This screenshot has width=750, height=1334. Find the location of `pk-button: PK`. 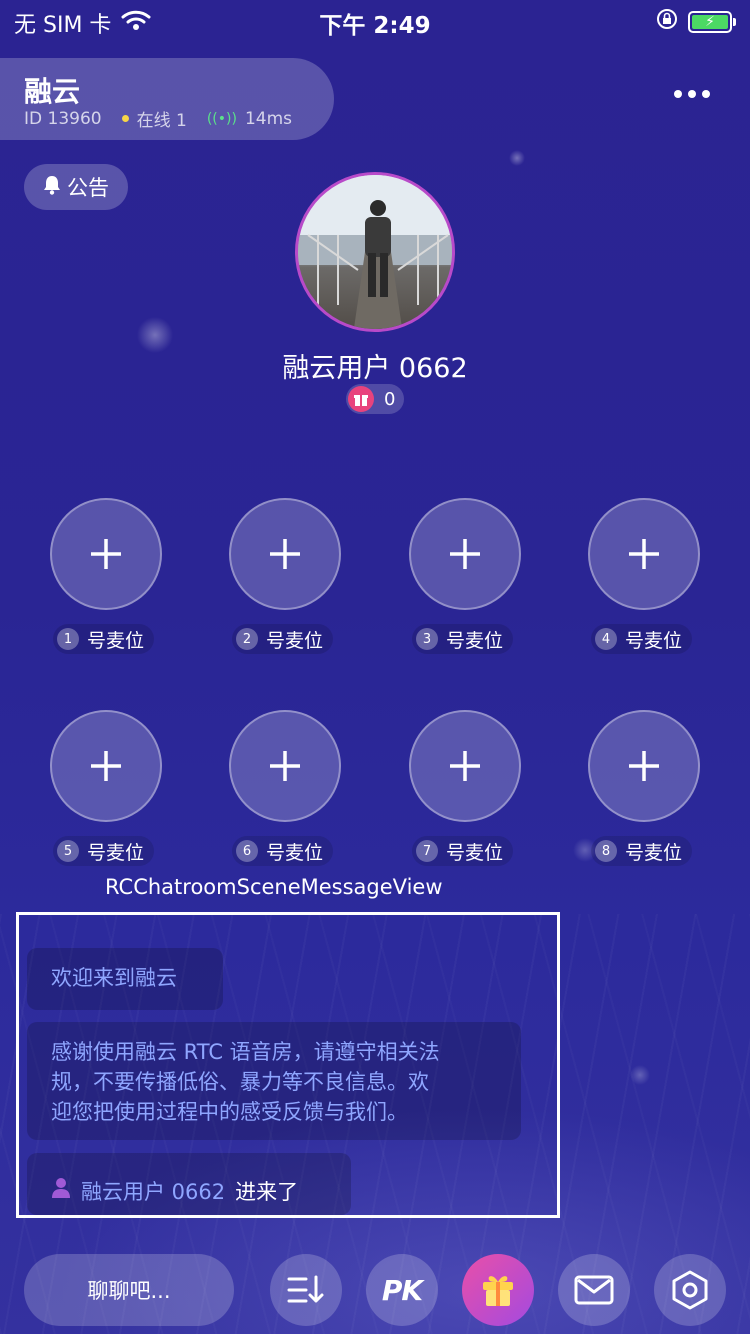

pk-button: PK is located at coordinates (402, 1290).